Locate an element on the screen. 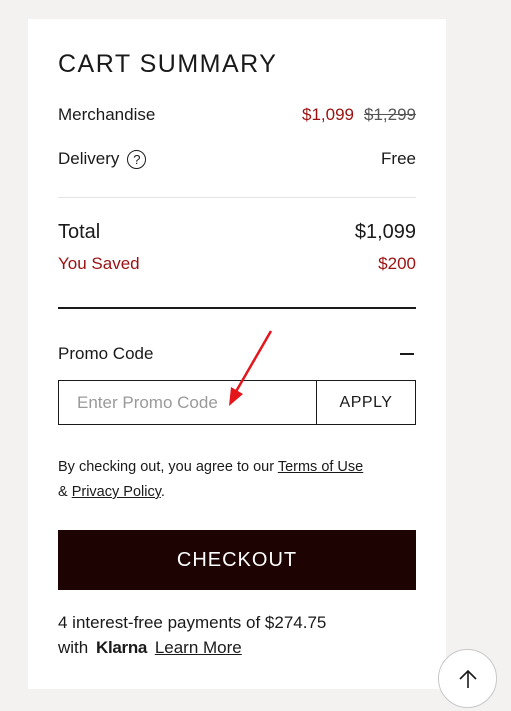 This screenshot has height=711, width=511. saved-value: $200 is located at coordinates (397, 263).